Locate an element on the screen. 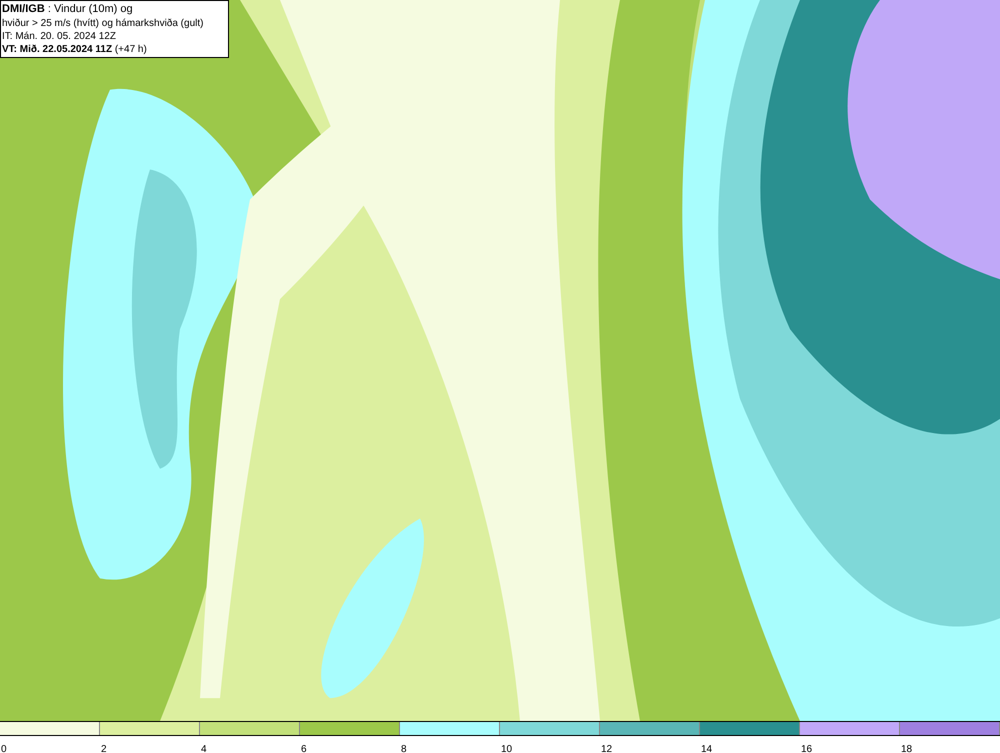  legend-label: 4 is located at coordinates (204, 748).